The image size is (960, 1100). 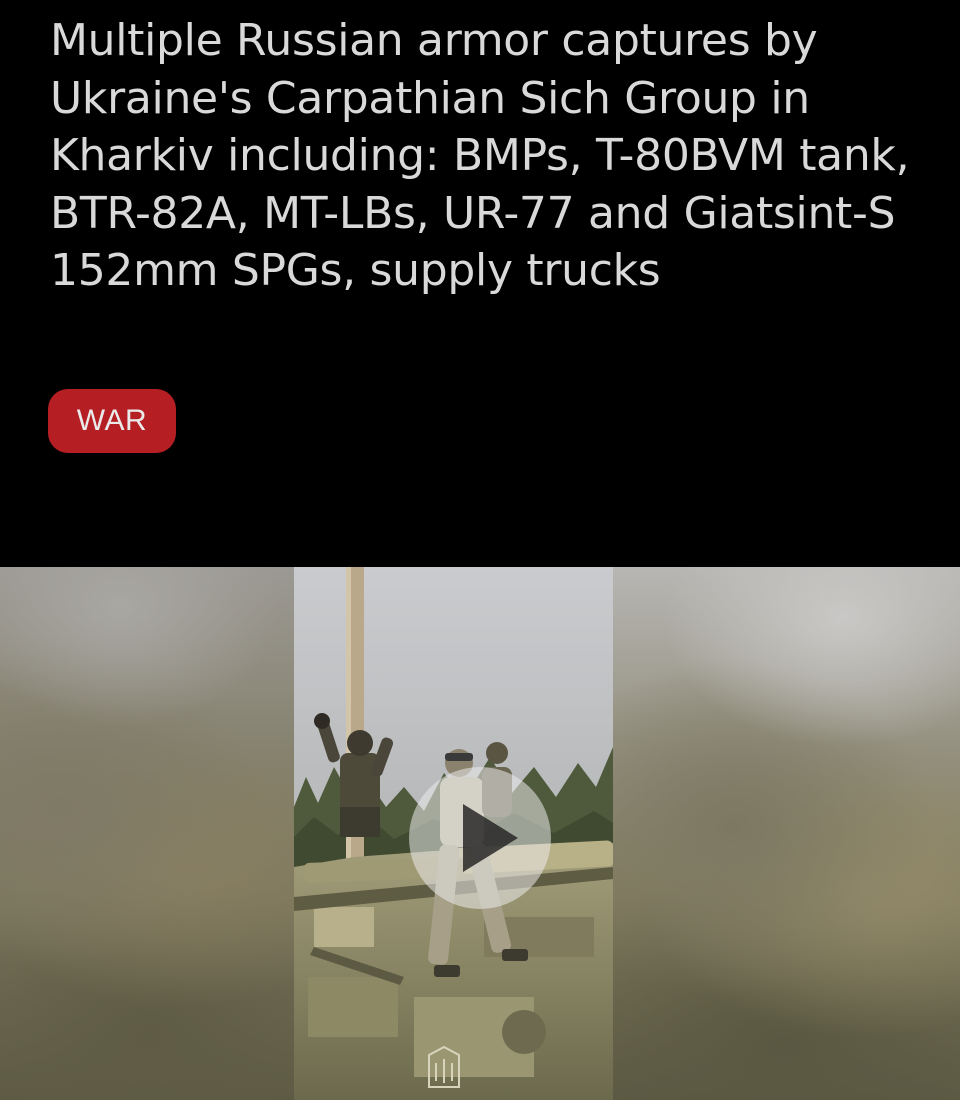 I want to click on play-button, so click(x=480, y=838).